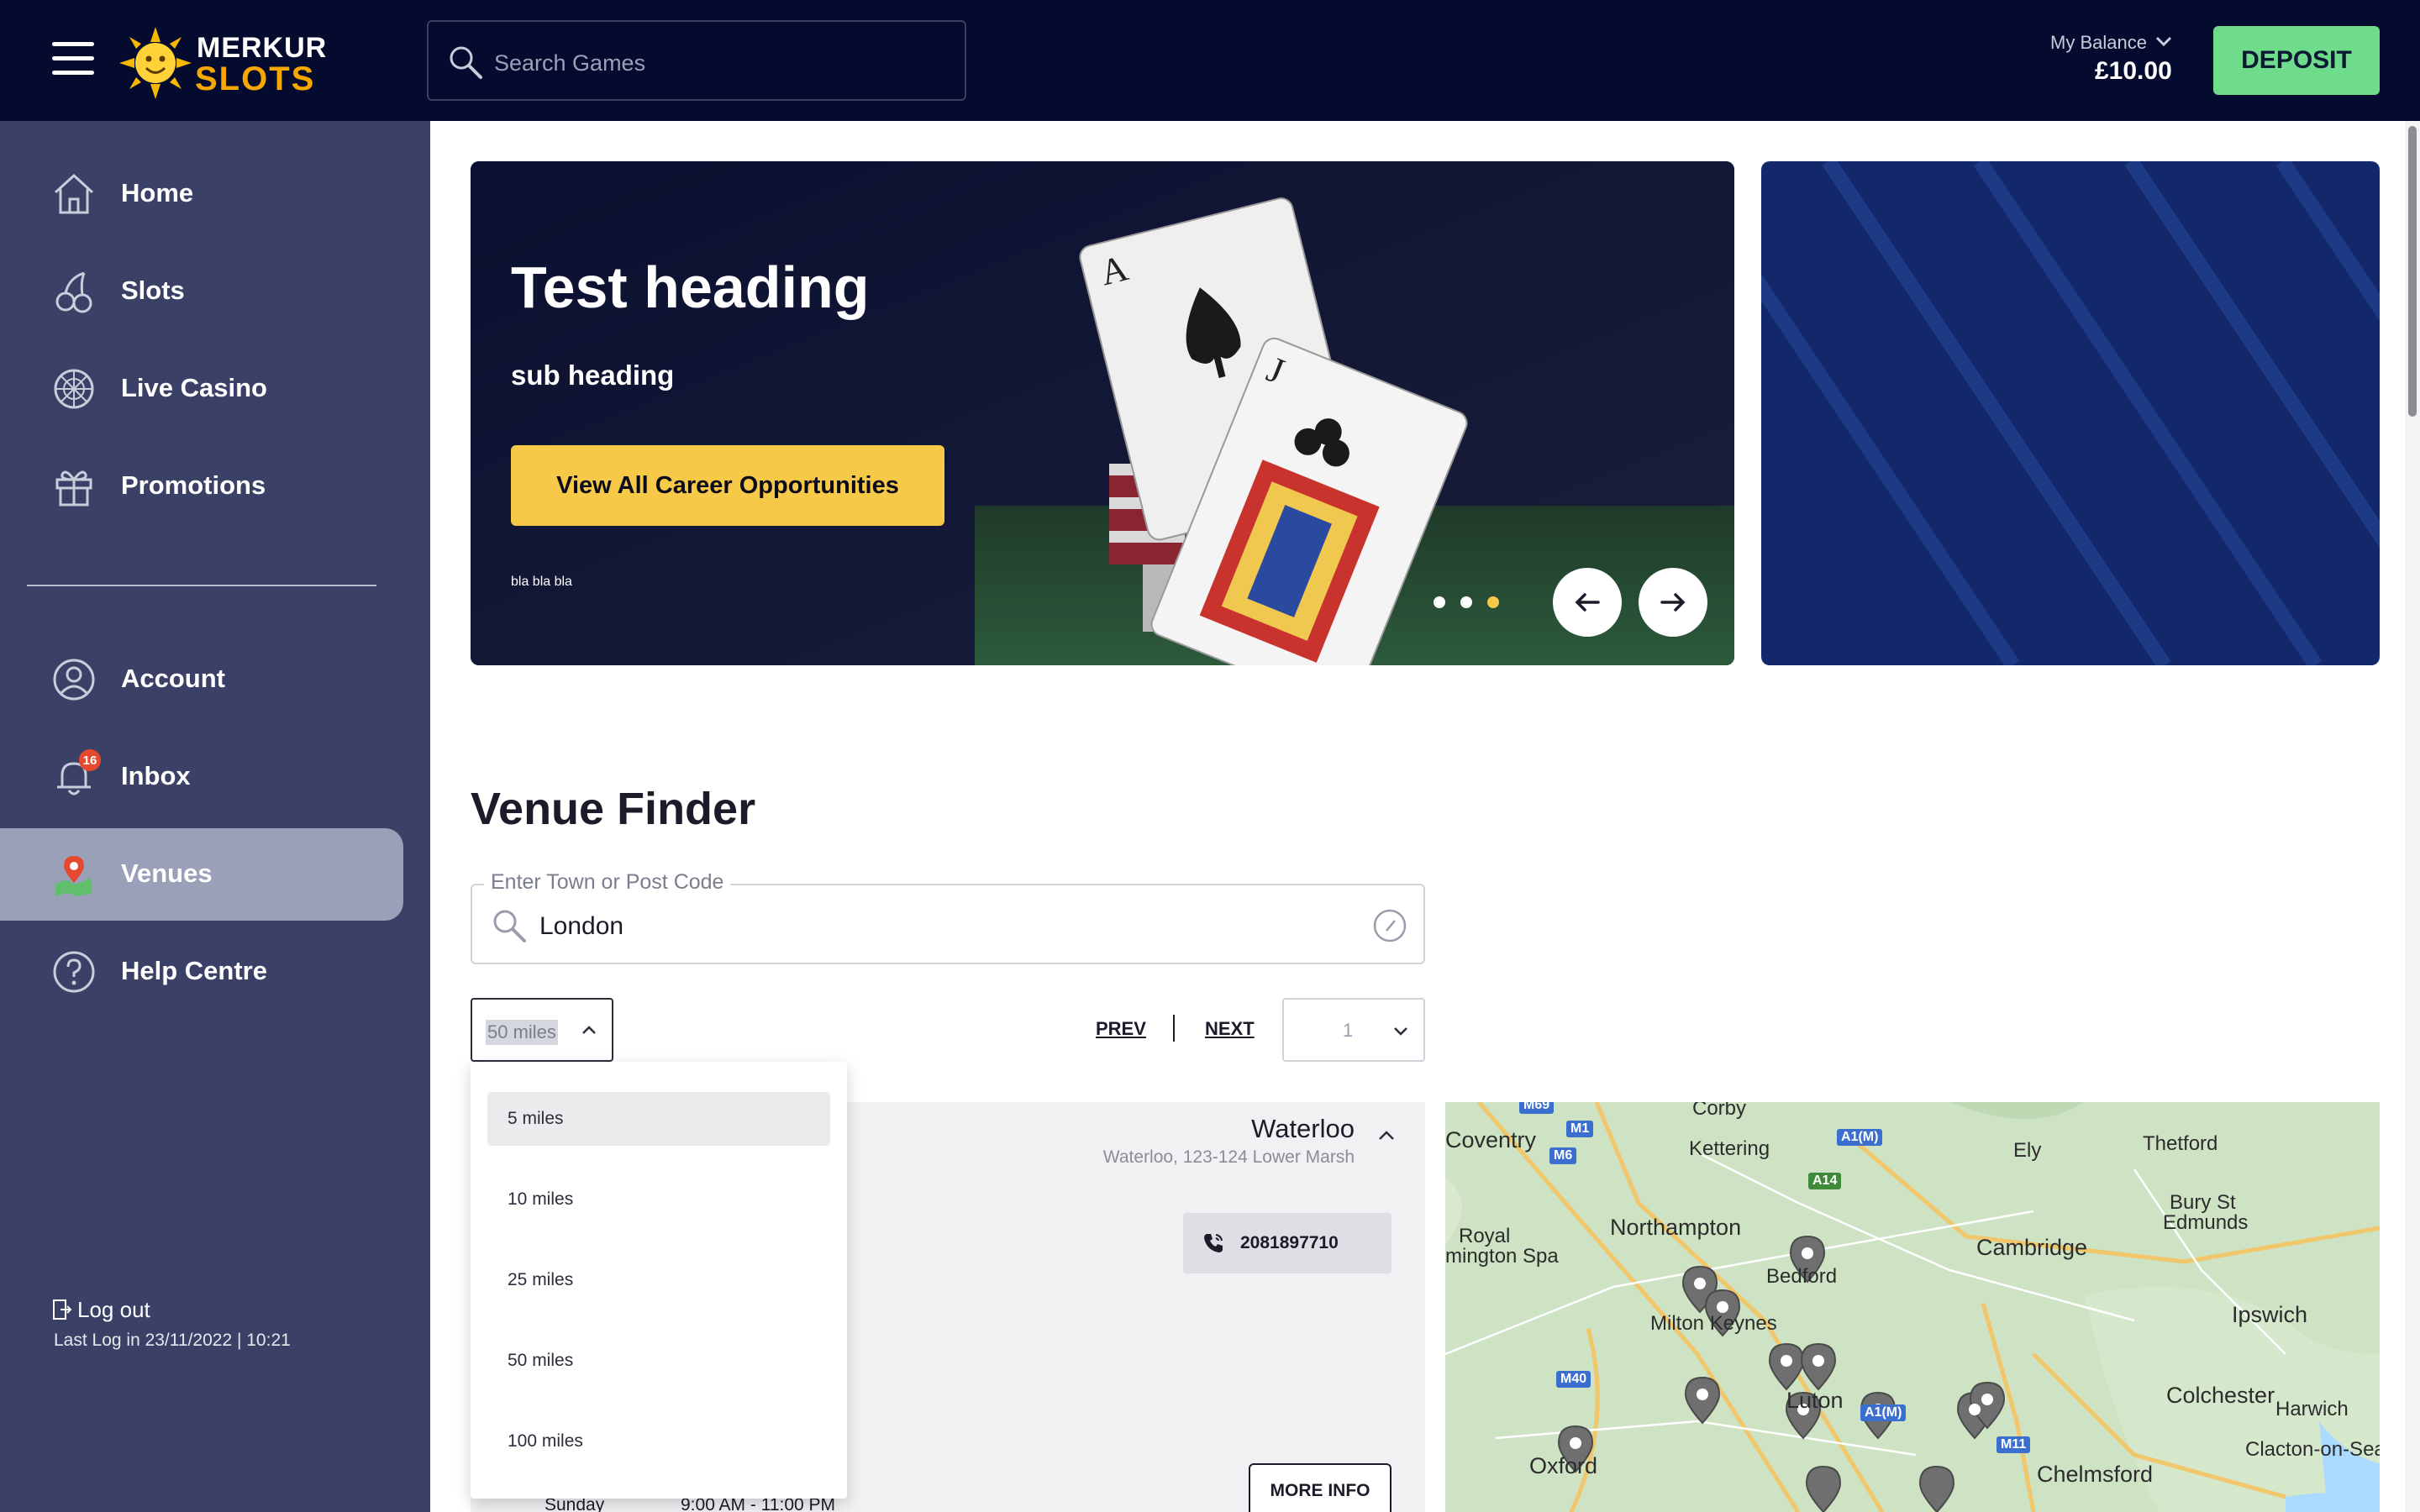  Describe the element at coordinates (1573, 1379) in the screenshot. I see `road-shield: M40` at that location.